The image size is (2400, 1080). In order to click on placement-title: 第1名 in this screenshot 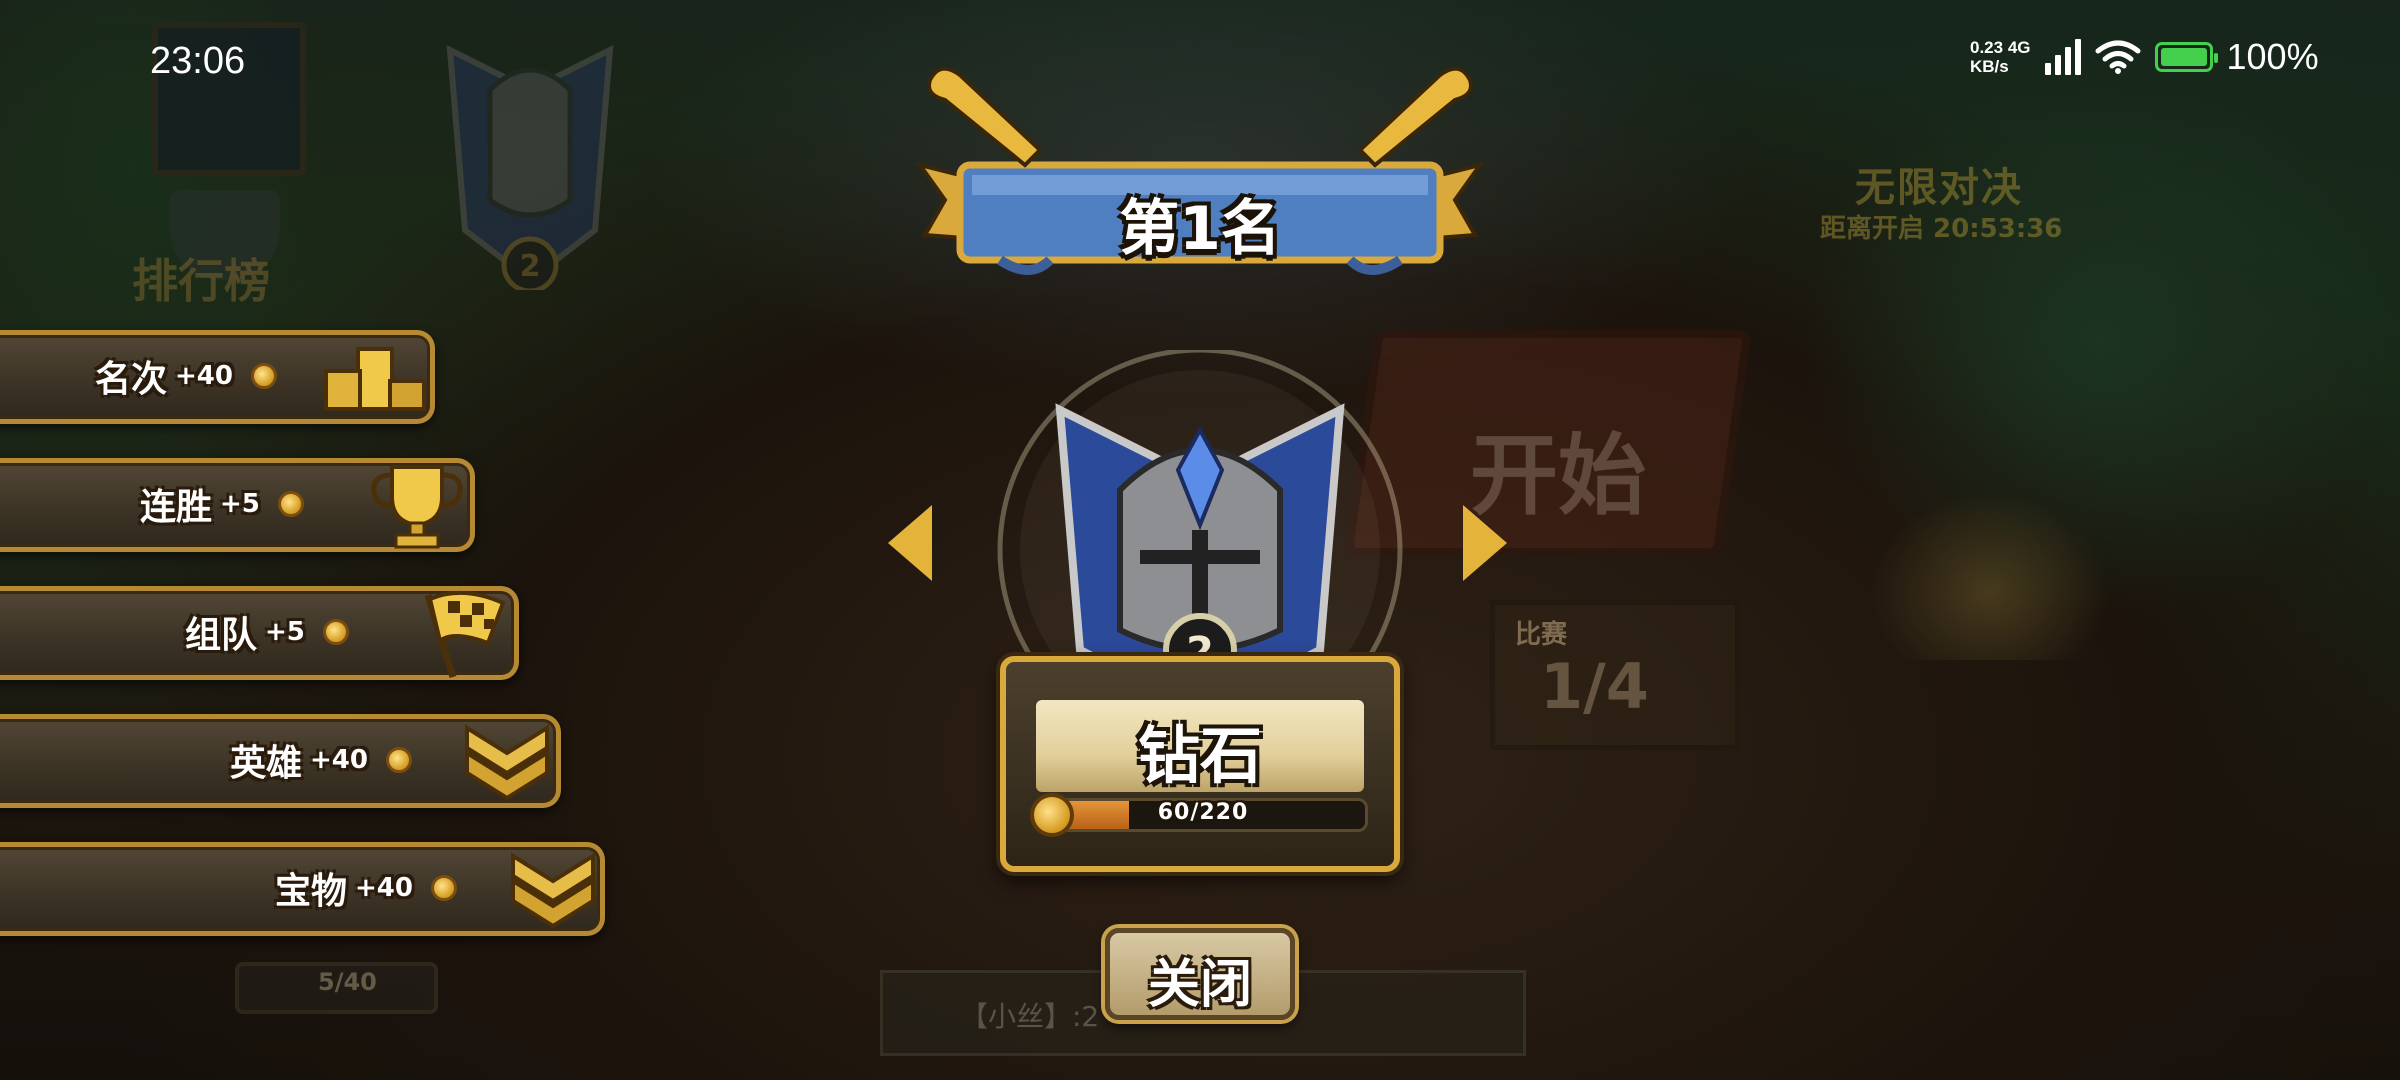, I will do `click(1200, 229)`.